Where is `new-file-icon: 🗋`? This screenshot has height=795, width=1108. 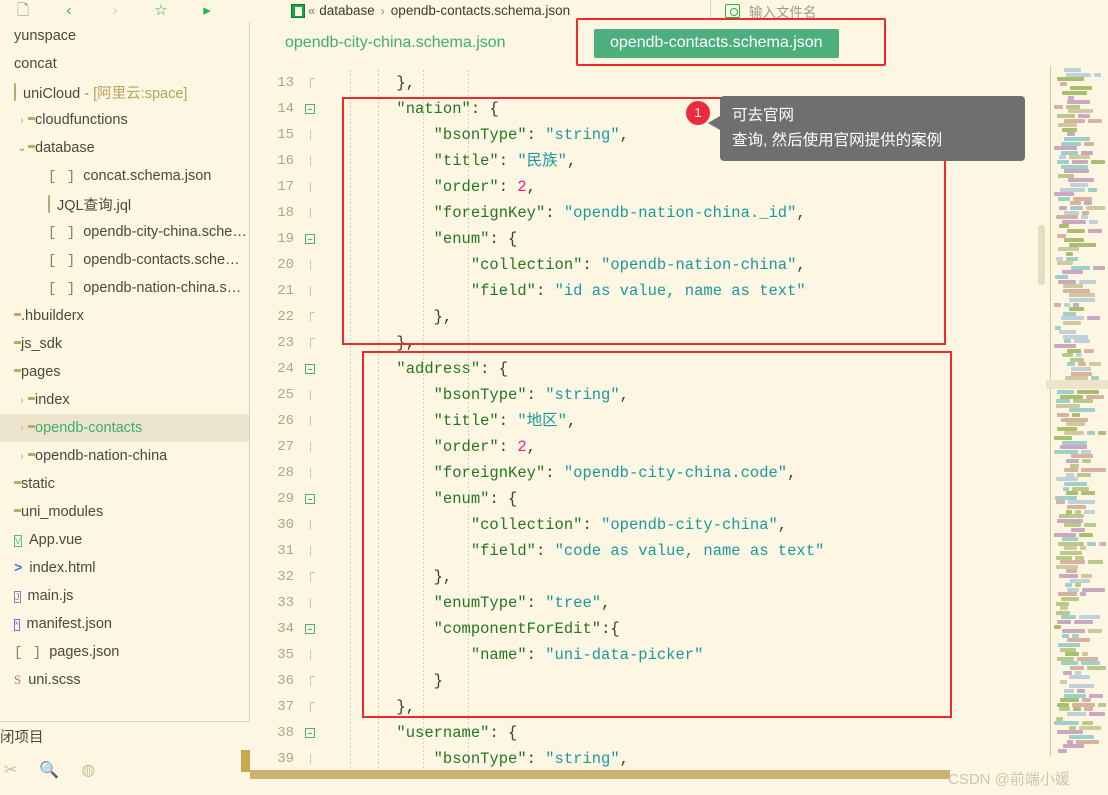 new-file-icon: 🗋 is located at coordinates (23, 10).